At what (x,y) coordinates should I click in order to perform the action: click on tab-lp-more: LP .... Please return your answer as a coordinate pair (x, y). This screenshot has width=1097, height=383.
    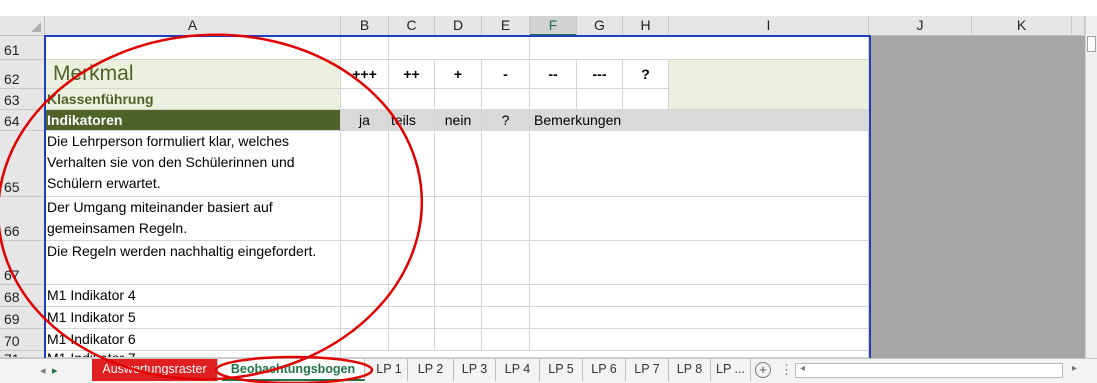
    Looking at the image, I should click on (731, 370).